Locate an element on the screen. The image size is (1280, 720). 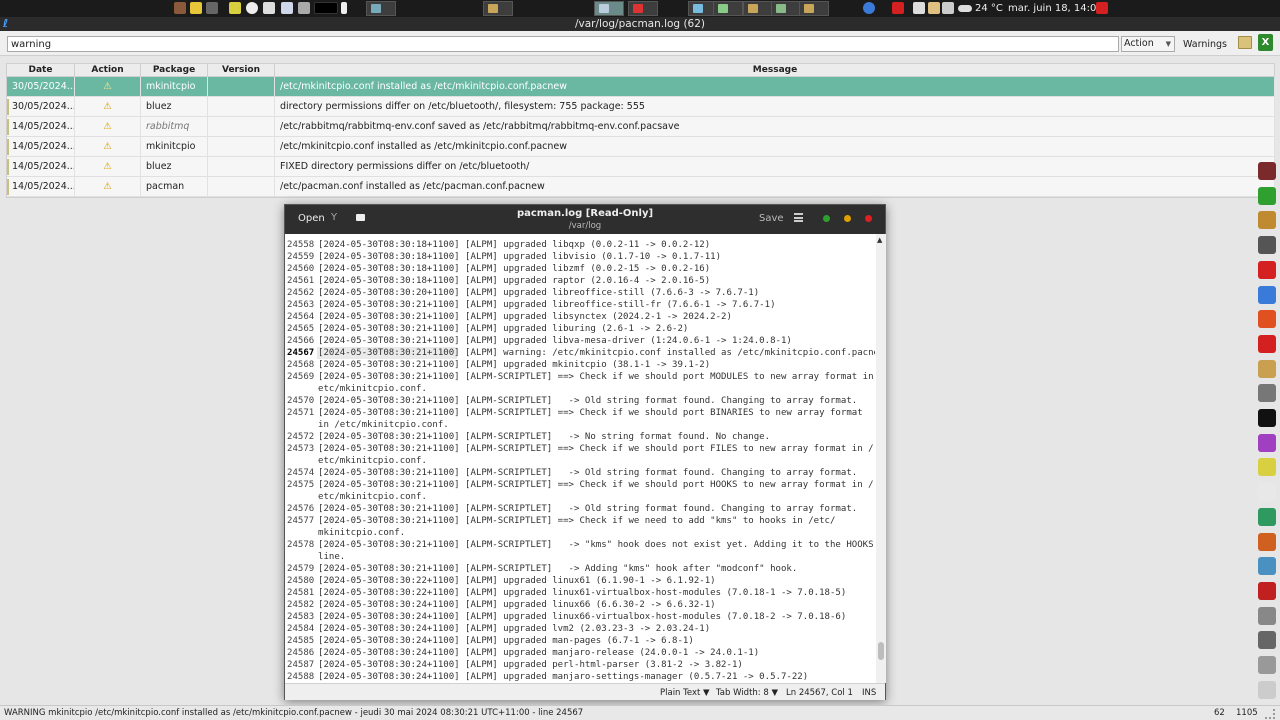
taskbar-window-active is located at coordinates (609, 8).